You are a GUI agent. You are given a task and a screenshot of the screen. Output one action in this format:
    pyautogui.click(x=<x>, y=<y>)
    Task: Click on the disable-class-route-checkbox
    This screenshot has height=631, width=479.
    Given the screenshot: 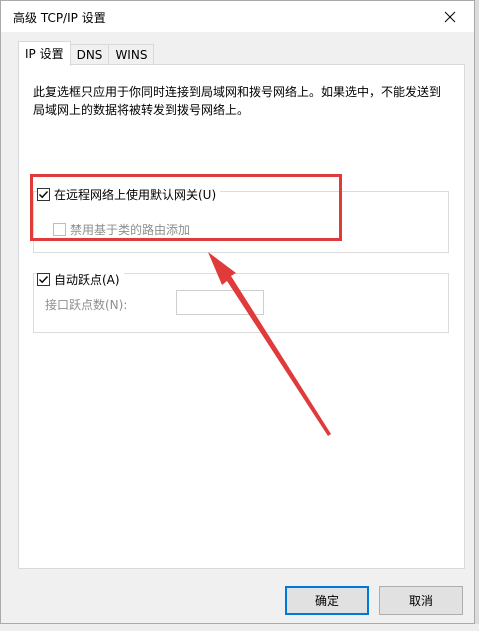 What is the action you would take?
    pyautogui.click(x=59, y=229)
    